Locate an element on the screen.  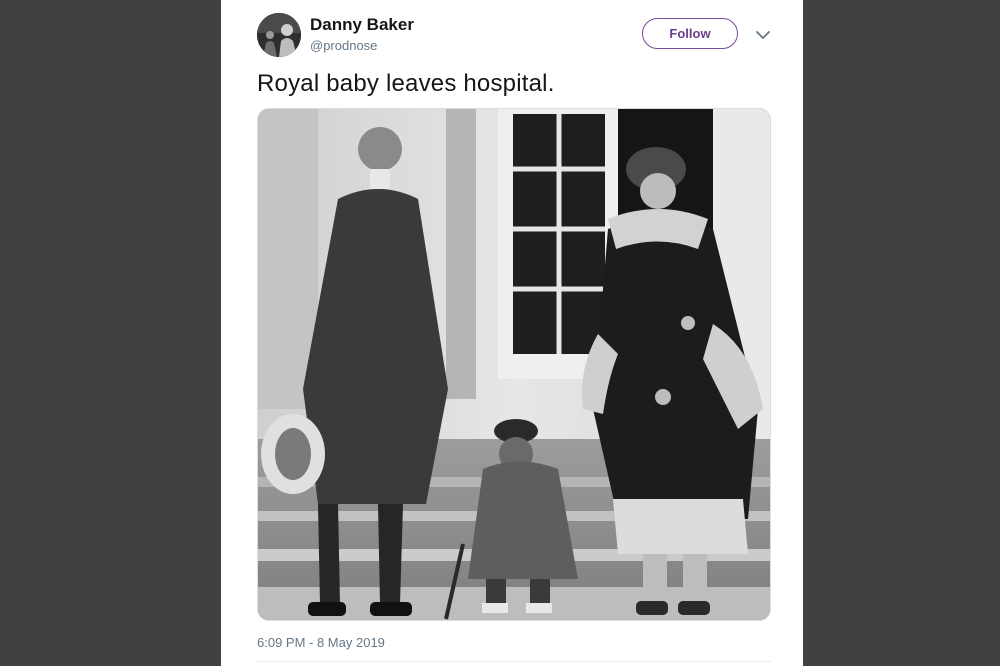
avatar-image is located at coordinates (279, 35).